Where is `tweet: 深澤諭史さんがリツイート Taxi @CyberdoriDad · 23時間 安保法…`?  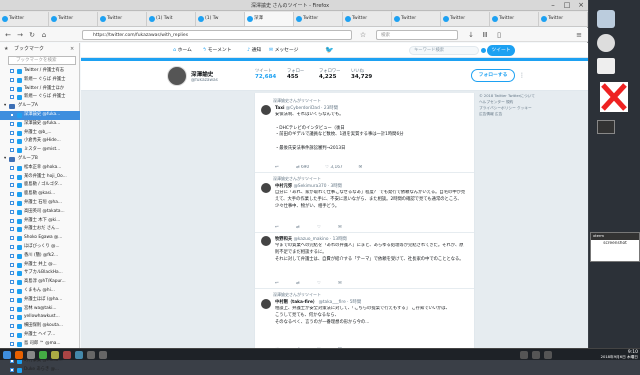 tweet: 深澤諭史さんがリツイート Taxi @CyberdoriDad · 23時間 安保法… is located at coordinates (364, 134).